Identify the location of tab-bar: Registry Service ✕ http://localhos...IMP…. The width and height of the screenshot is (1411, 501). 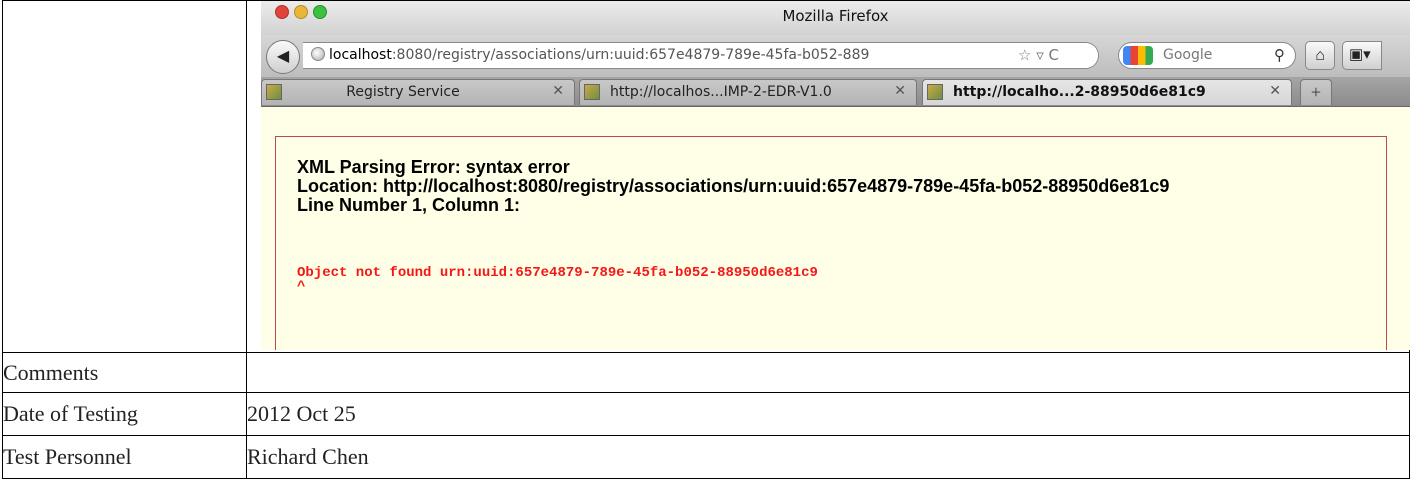
(835, 92).